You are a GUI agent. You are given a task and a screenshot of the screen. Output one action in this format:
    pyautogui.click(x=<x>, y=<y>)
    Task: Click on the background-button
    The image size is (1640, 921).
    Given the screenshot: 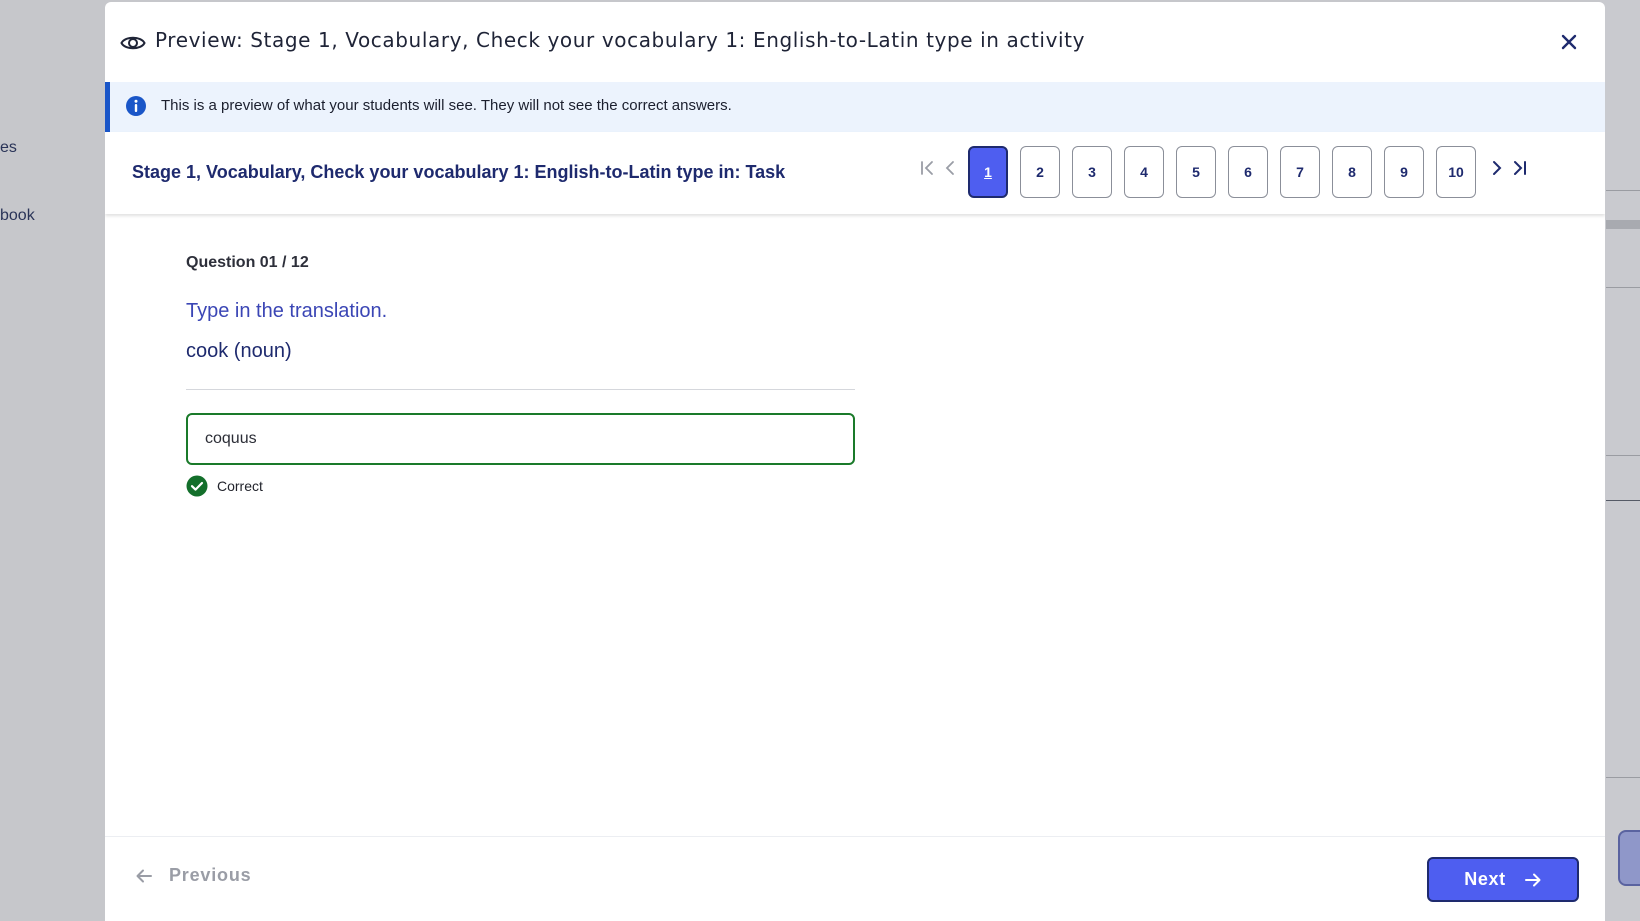 What is the action you would take?
    pyautogui.click(x=1629, y=858)
    